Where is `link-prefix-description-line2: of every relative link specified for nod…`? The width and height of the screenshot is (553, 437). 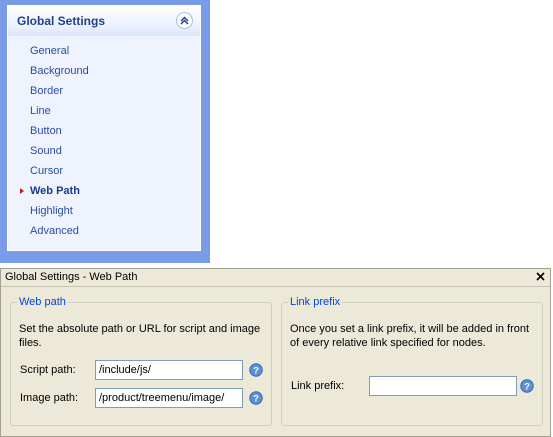
link-prefix-description-line2: of every relative link specified for nod… is located at coordinates (388, 343).